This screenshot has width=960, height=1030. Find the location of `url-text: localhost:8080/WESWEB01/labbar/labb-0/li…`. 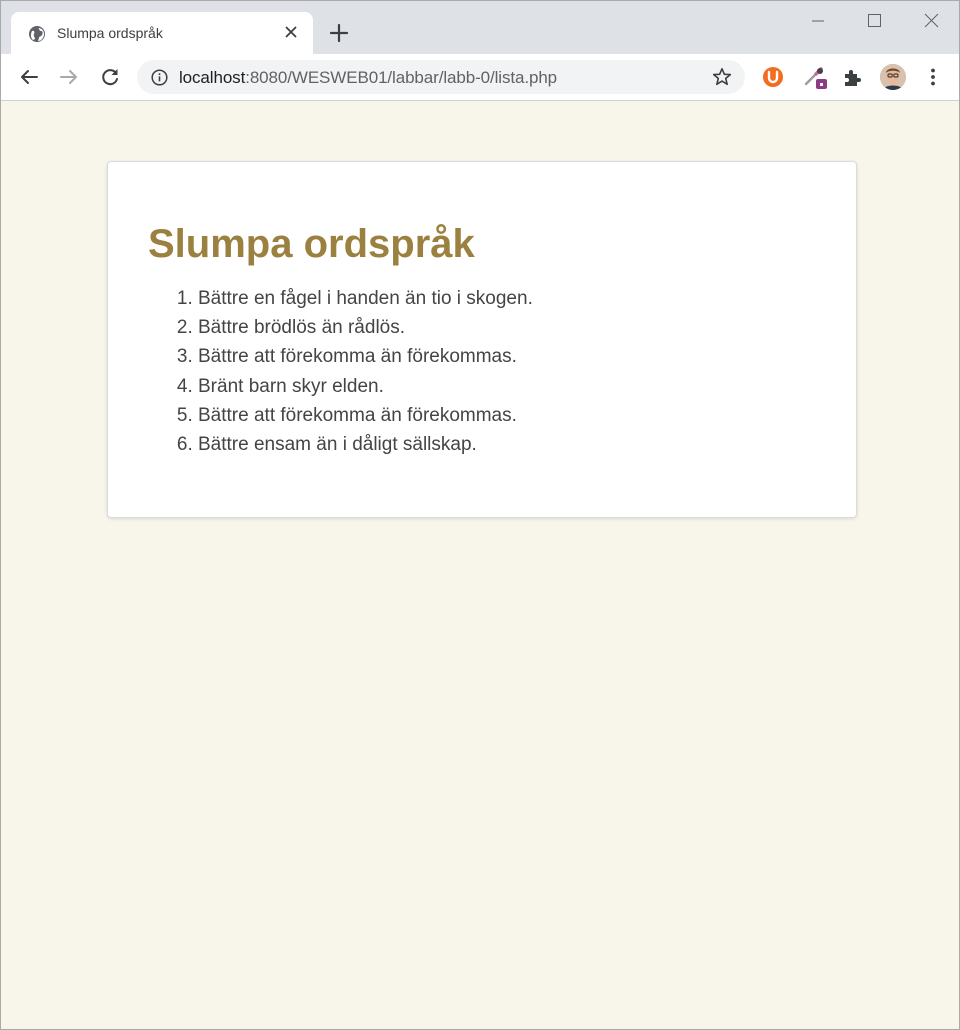

url-text: localhost:8080/WESWEB01/labbar/labb-0/li… is located at coordinates (368, 78).